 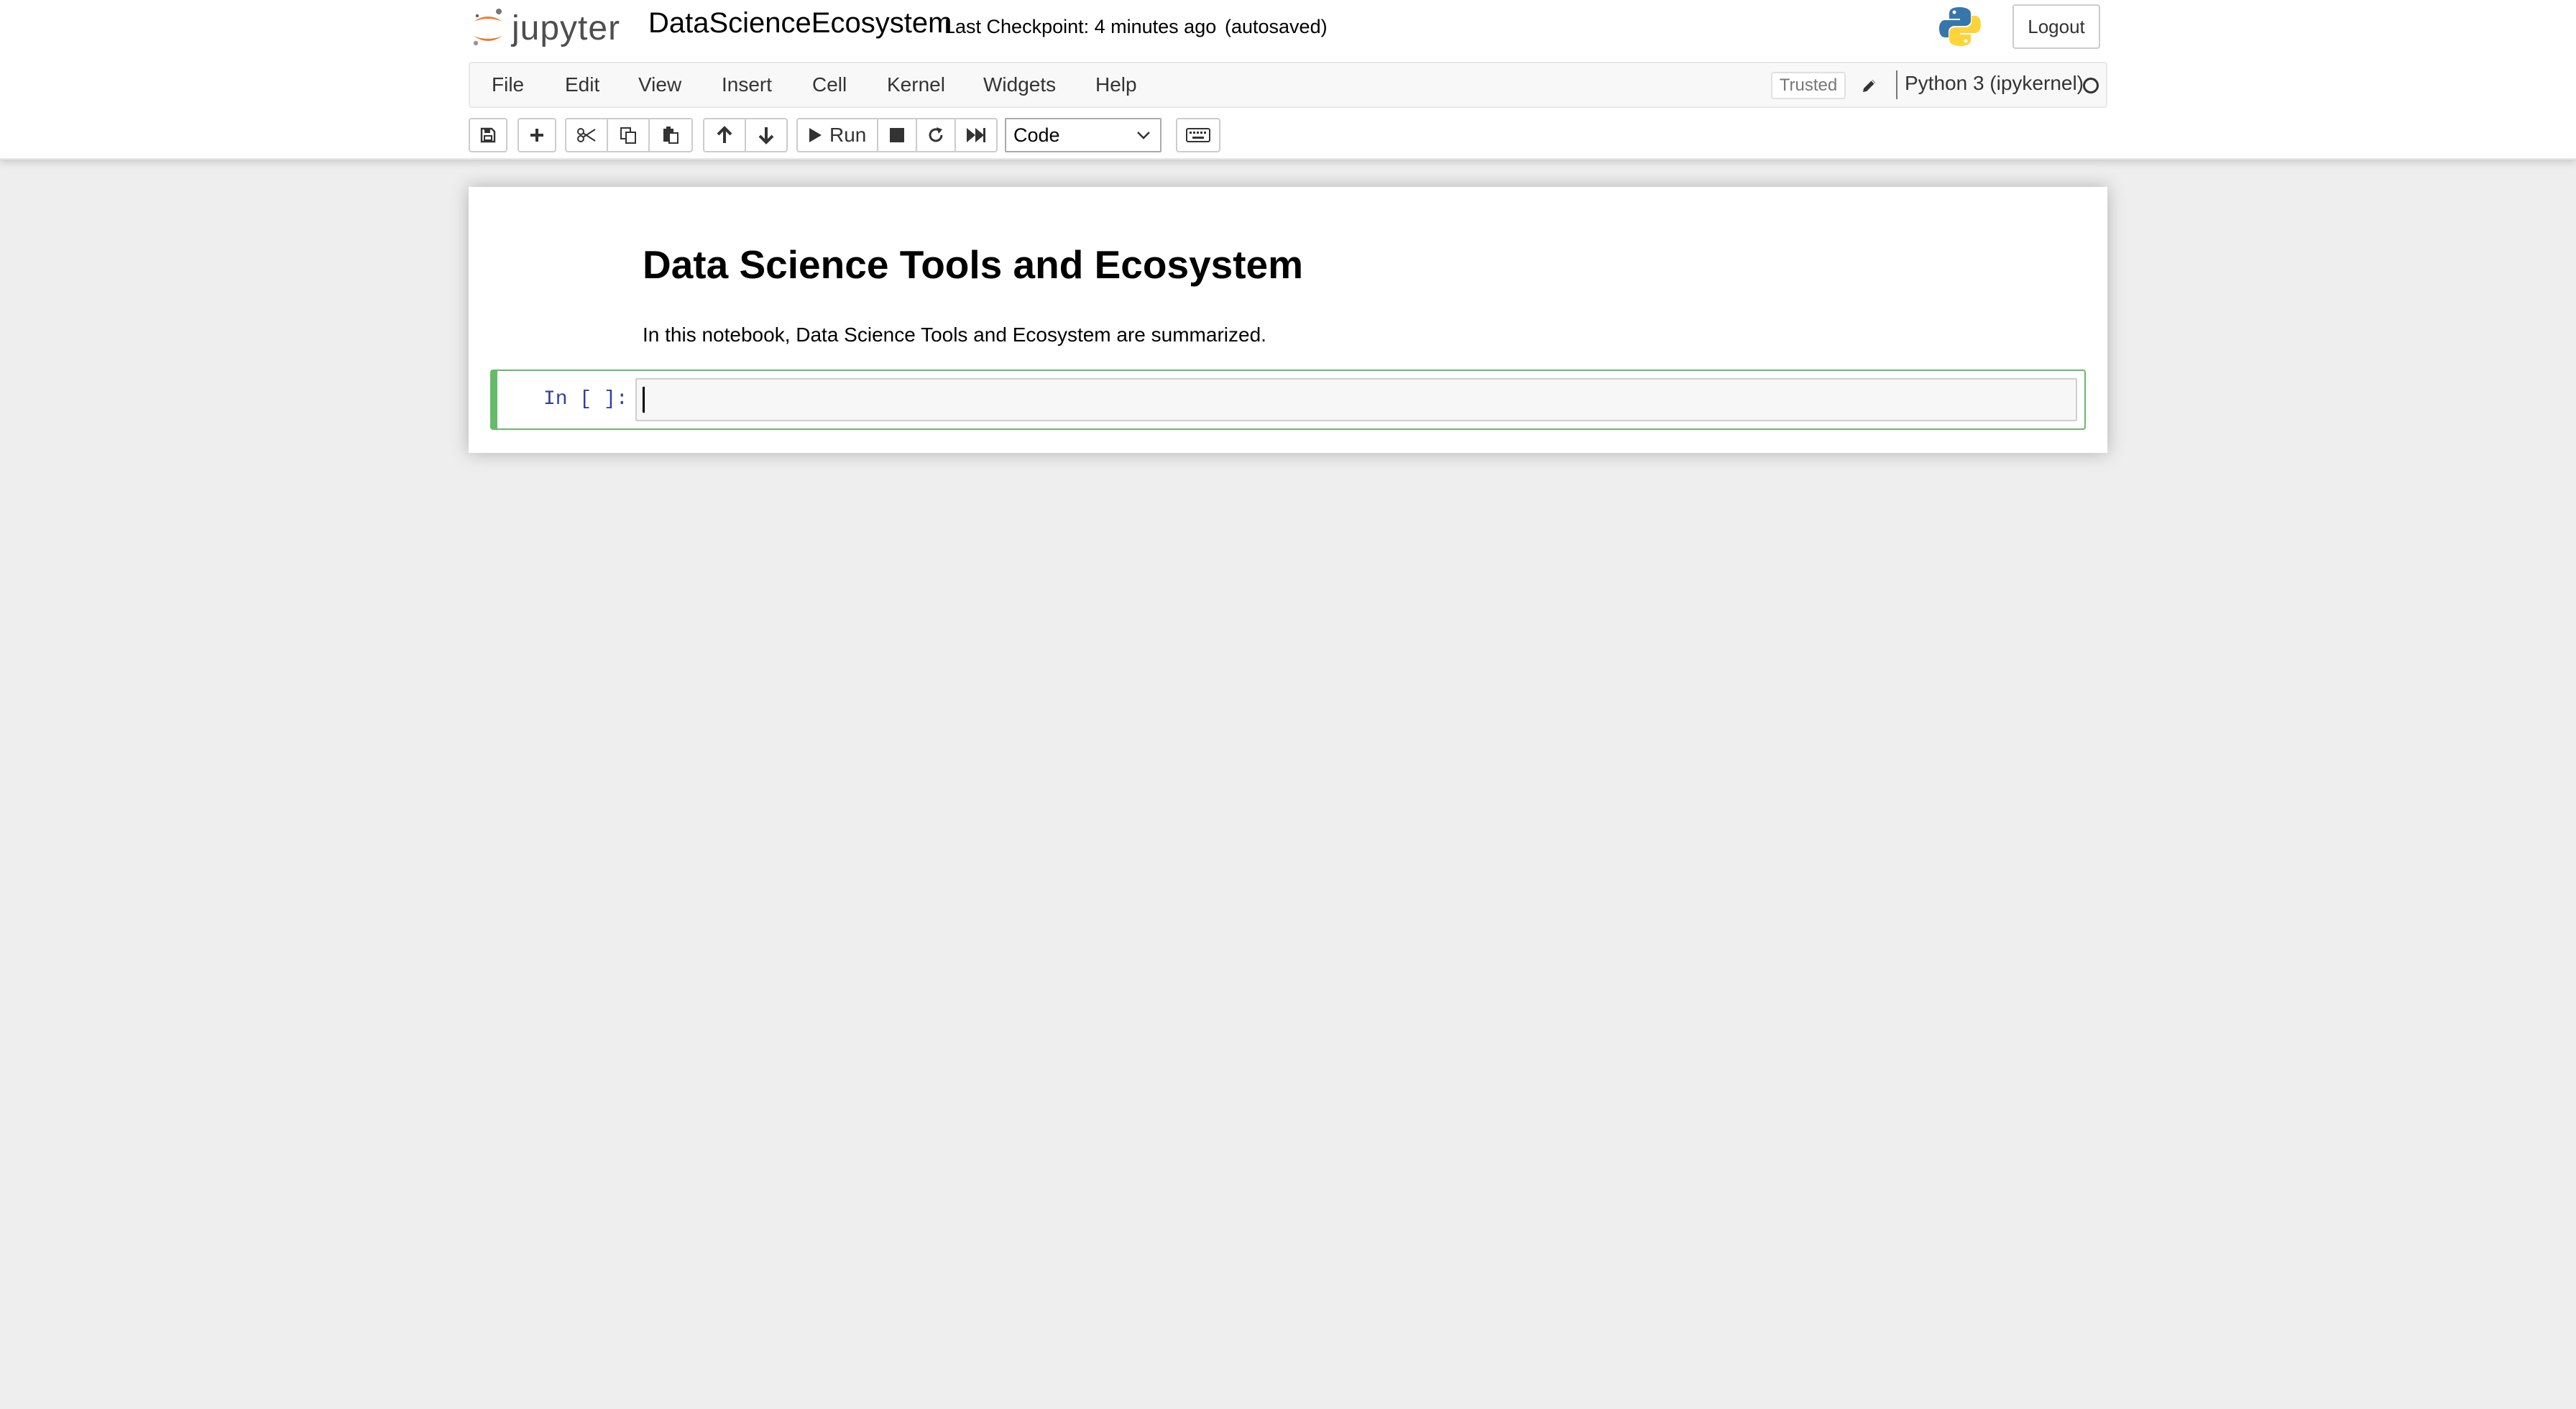 I want to click on save-icon, so click(x=488, y=135).